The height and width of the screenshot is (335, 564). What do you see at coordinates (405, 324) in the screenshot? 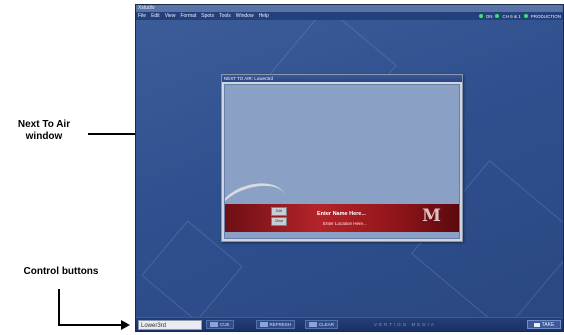
I see `brand-logo: VERTIGO MEDIA` at bounding box center [405, 324].